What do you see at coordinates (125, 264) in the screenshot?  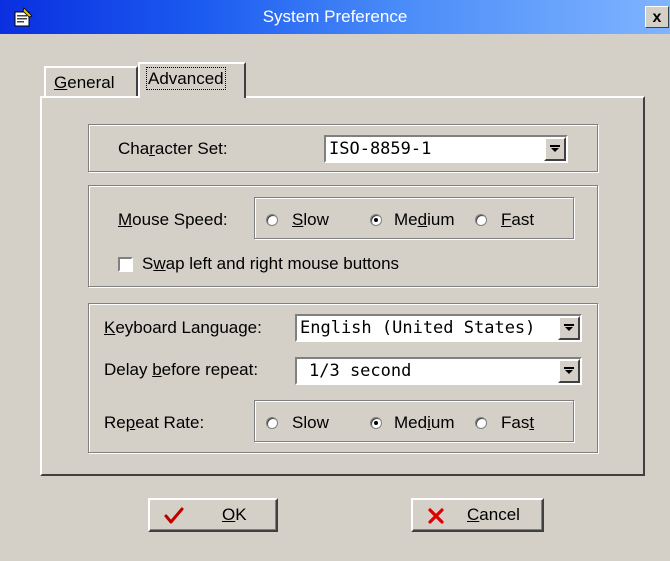 I see `swap-buttons-checkbox` at bounding box center [125, 264].